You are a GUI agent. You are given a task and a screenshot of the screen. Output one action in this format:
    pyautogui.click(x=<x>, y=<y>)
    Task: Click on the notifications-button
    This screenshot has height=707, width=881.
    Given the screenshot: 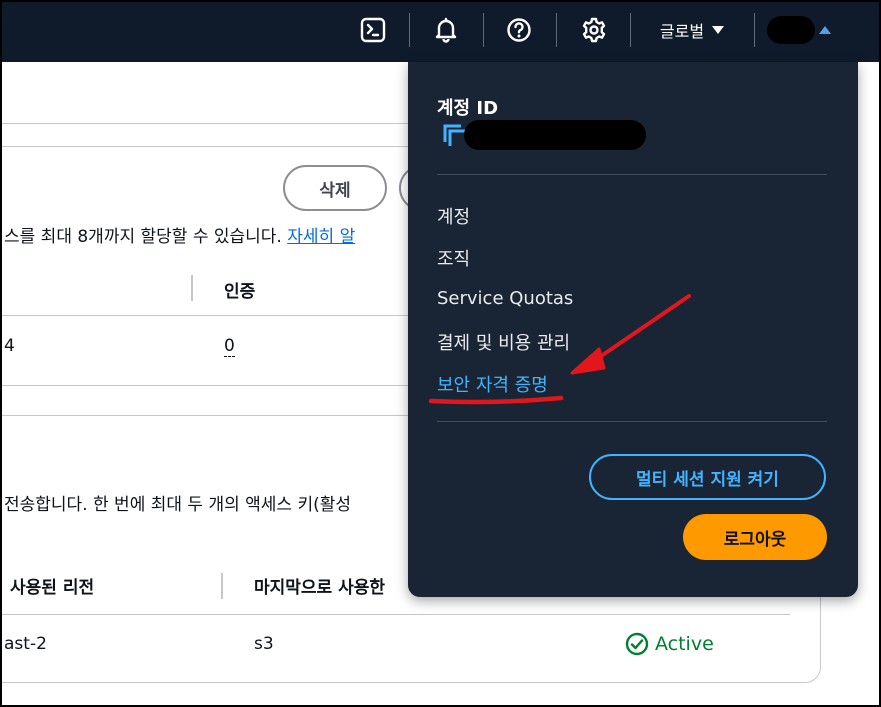 What is the action you would take?
    pyautogui.click(x=446, y=30)
    